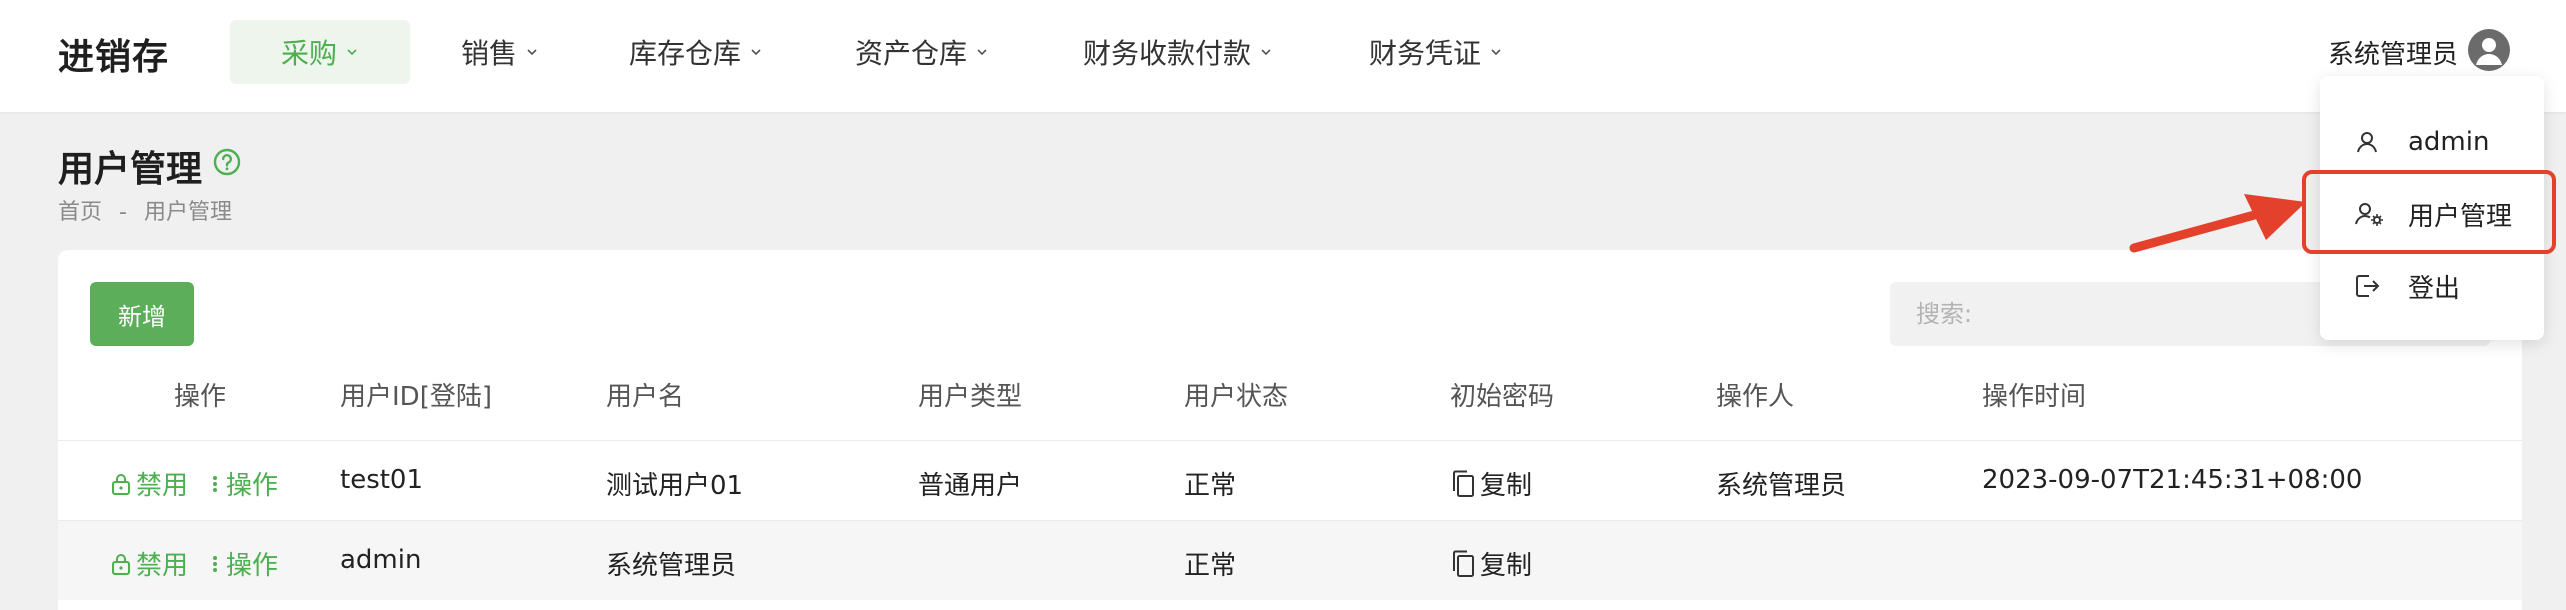 The image size is (2566, 610). I want to click on nav-item-label: 库存仓库, so click(684, 53).